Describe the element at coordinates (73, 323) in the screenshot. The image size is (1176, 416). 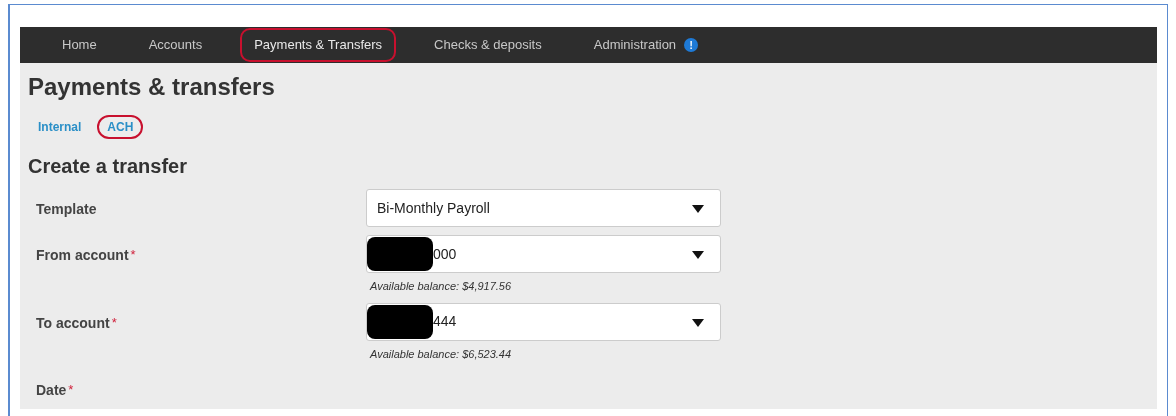
I see `field-label: To account` at that location.